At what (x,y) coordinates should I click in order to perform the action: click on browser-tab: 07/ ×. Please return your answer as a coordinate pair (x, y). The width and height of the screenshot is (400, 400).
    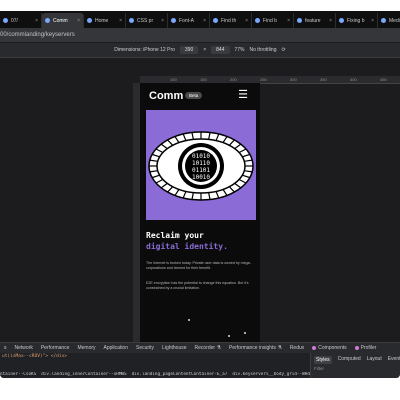
    Looking at the image, I should click on (21, 20).